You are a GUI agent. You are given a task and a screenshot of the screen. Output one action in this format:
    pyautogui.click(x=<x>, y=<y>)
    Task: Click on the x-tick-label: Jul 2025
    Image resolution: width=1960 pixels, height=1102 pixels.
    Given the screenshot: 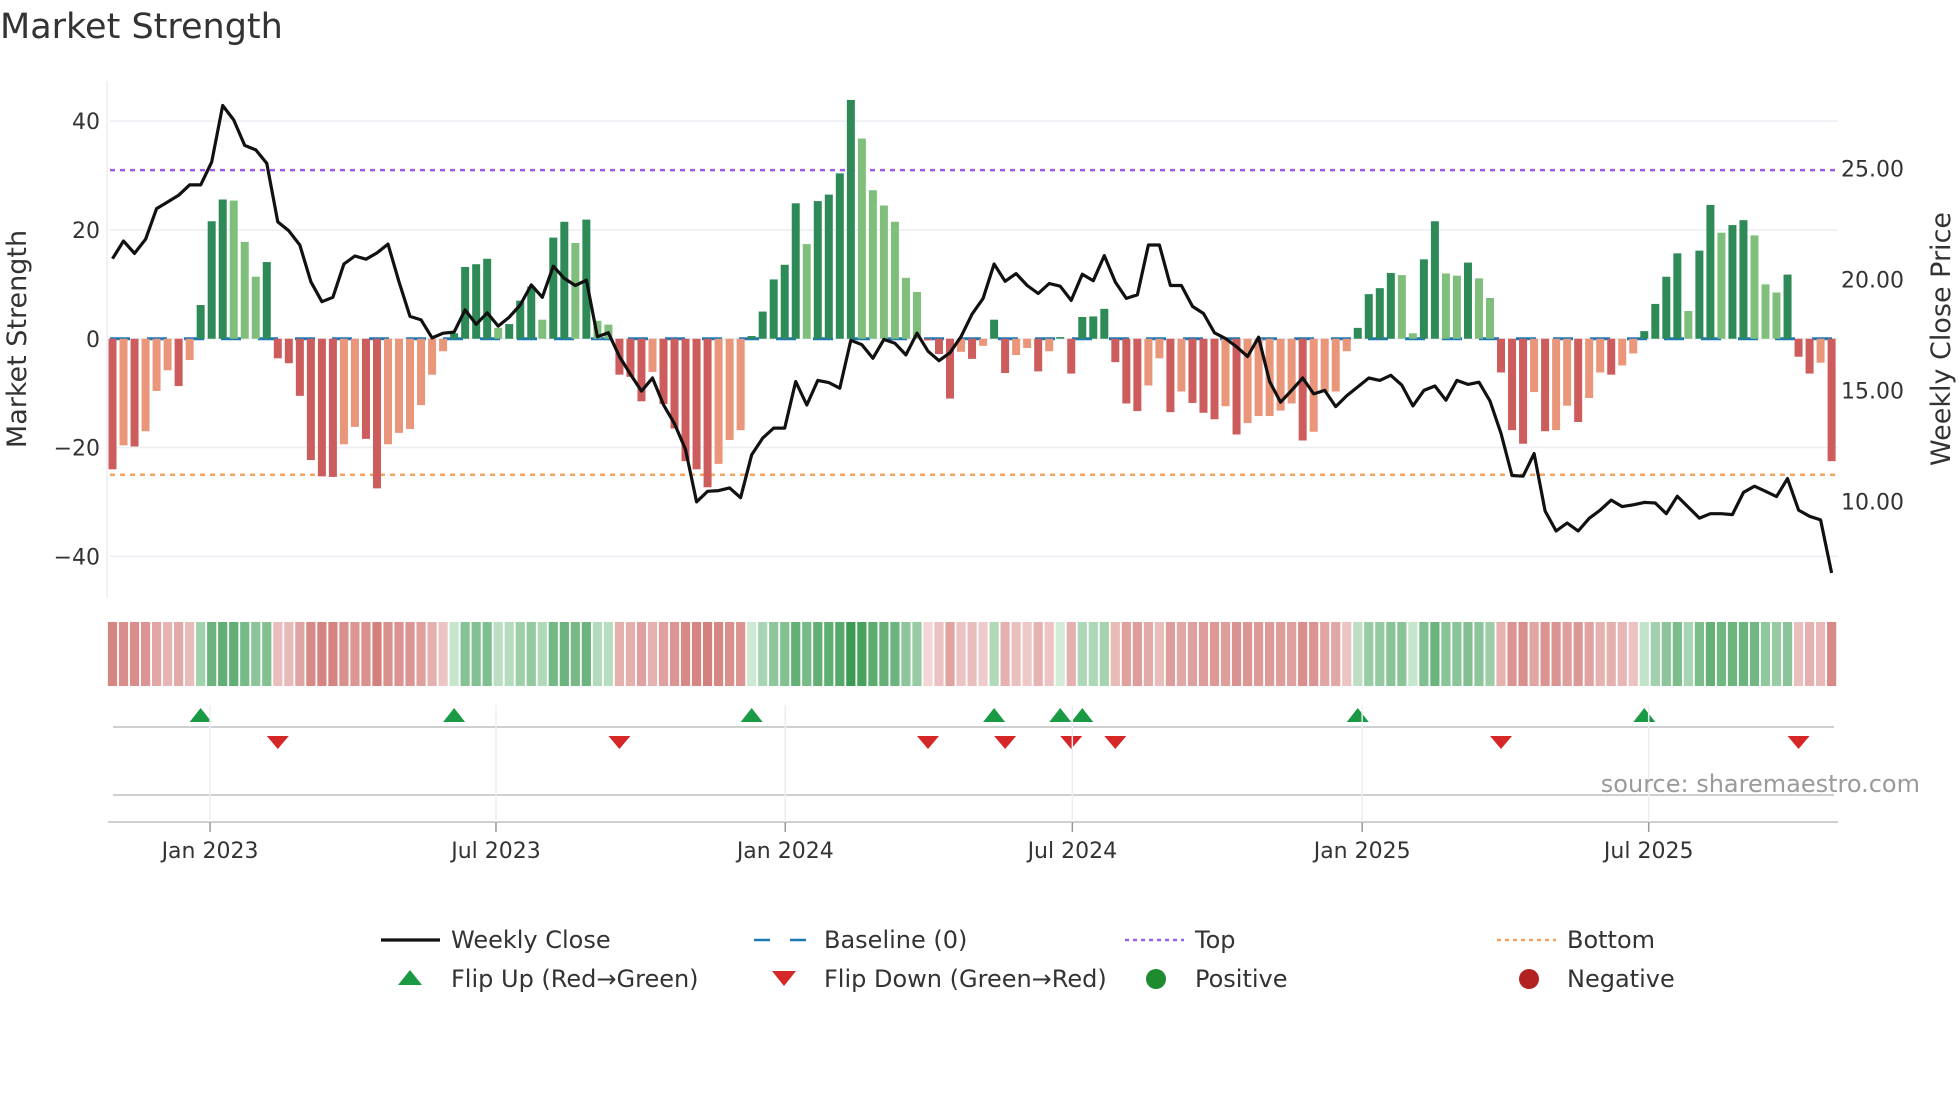 What is the action you would take?
    pyautogui.click(x=1648, y=851)
    